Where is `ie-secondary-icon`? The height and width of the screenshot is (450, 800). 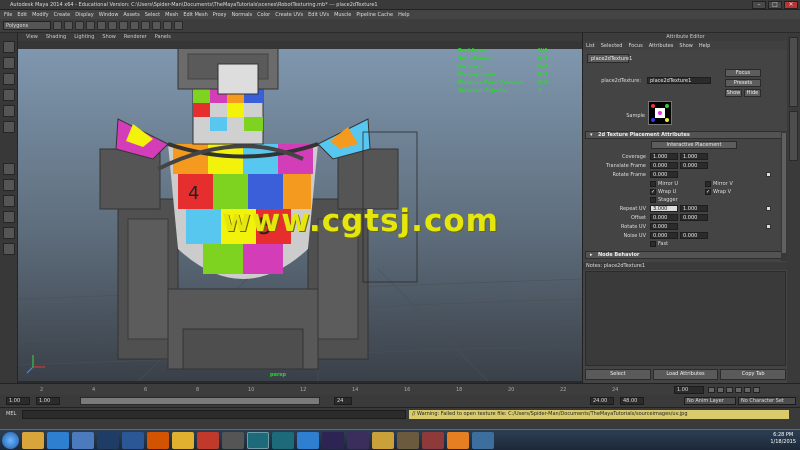
ie-secondary-icon is located at coordinates (308, 440).